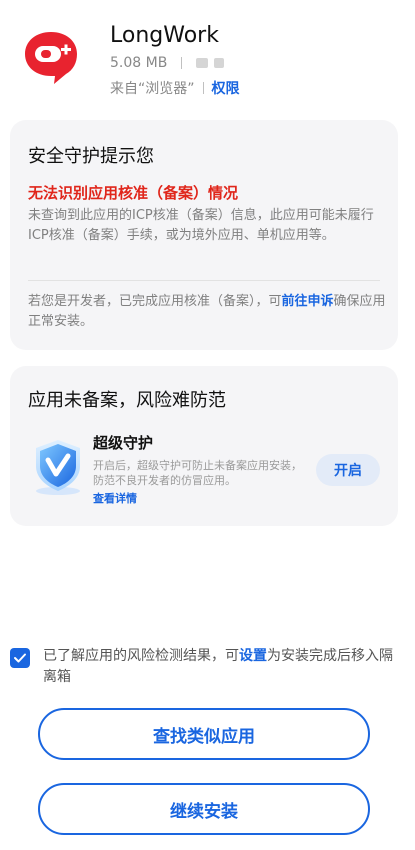 The height and width of the screenshot is (850, 415). Describe the element at coordinates (127, 400) in the screenshot. I see `guard-card-title: 应用未备案，风险难防范` at that location.